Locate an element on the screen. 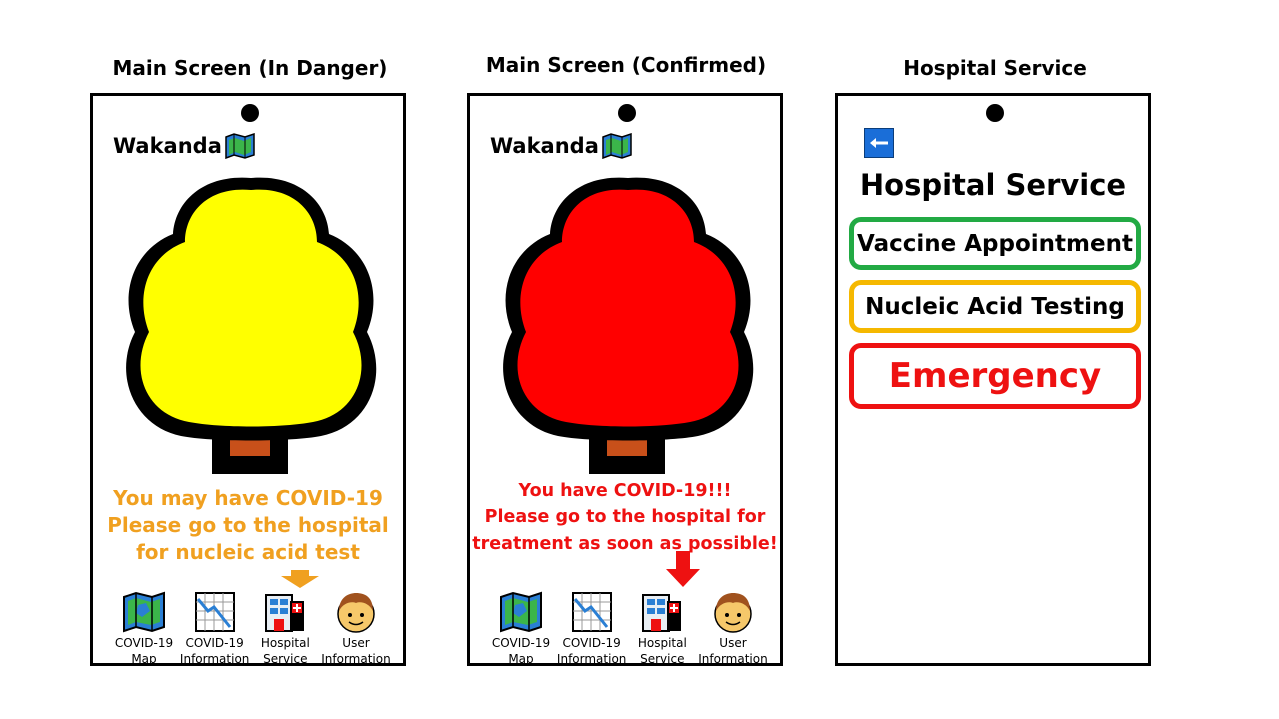 The width and height of the screenshot is (1279, 719). button-label: Nucleic Acid Testing is located at coordinates (995, 306).